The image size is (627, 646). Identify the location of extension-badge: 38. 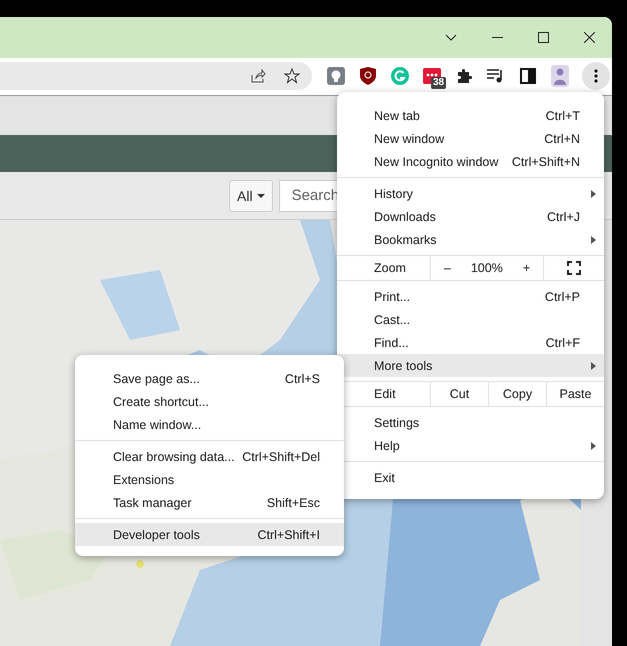
(438, 83).